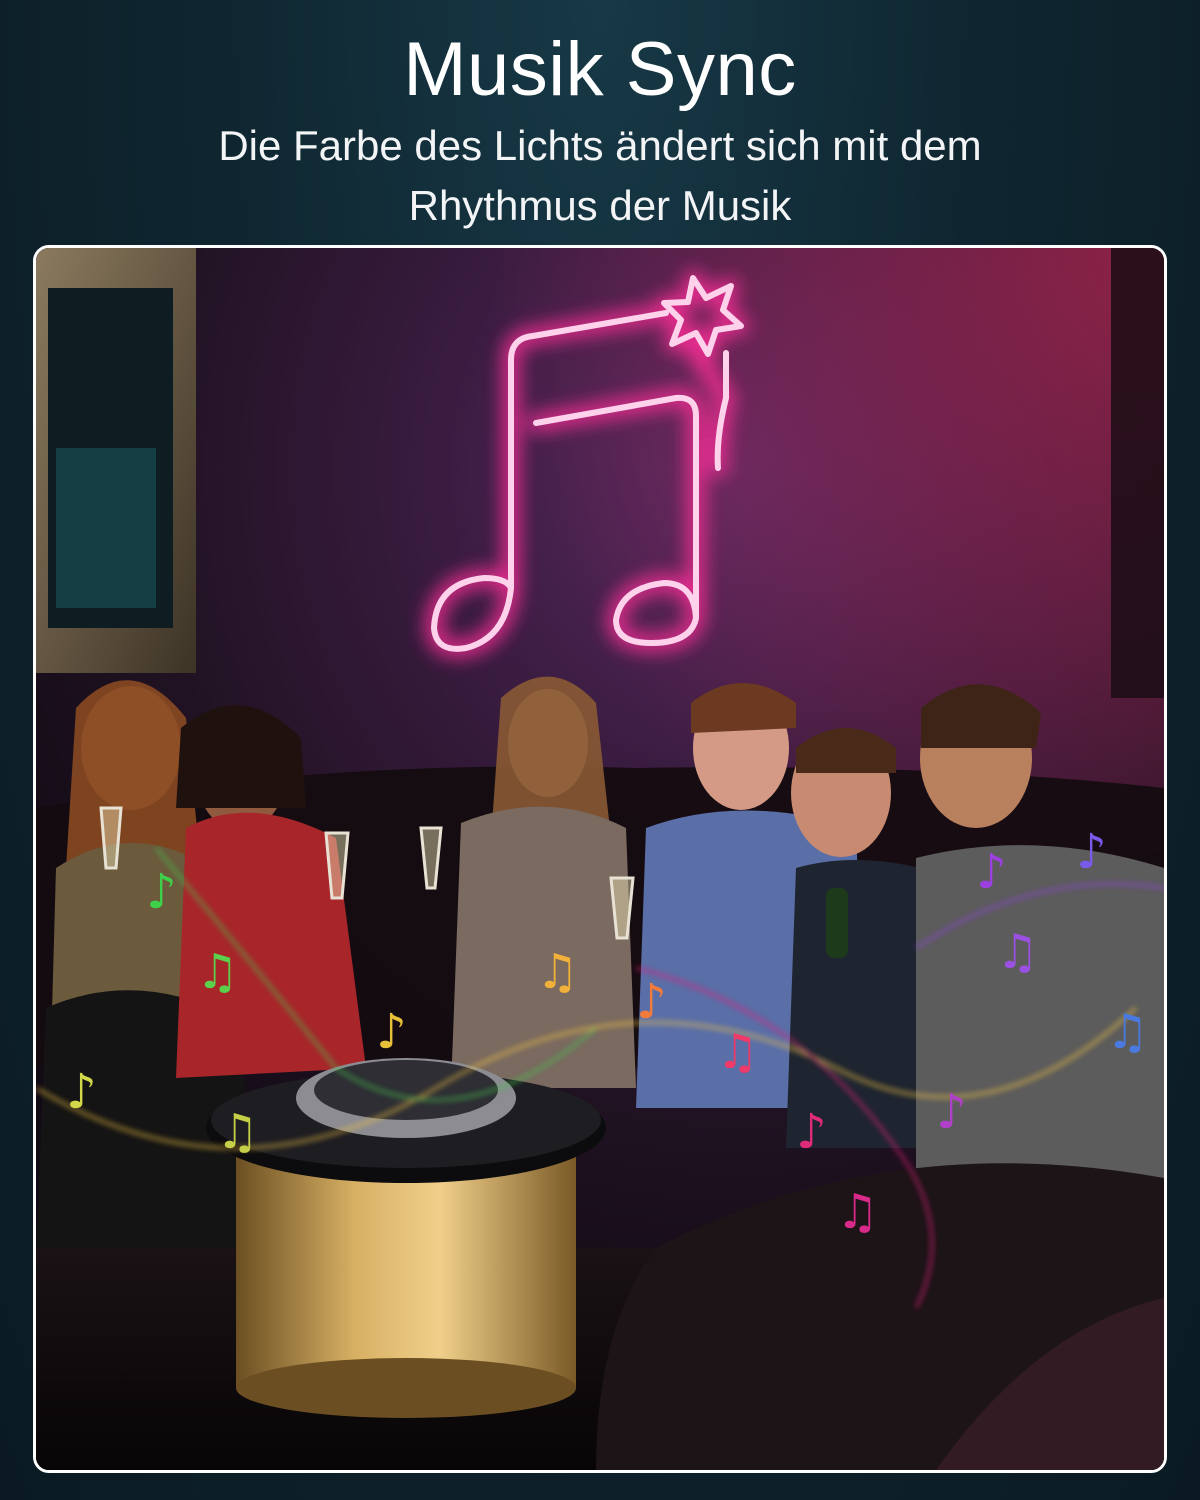 The width and height of the screenshot is (1200, 1500). I want to click on subtitle-line-2: Rhythmus der Musik, so click(600, 205).